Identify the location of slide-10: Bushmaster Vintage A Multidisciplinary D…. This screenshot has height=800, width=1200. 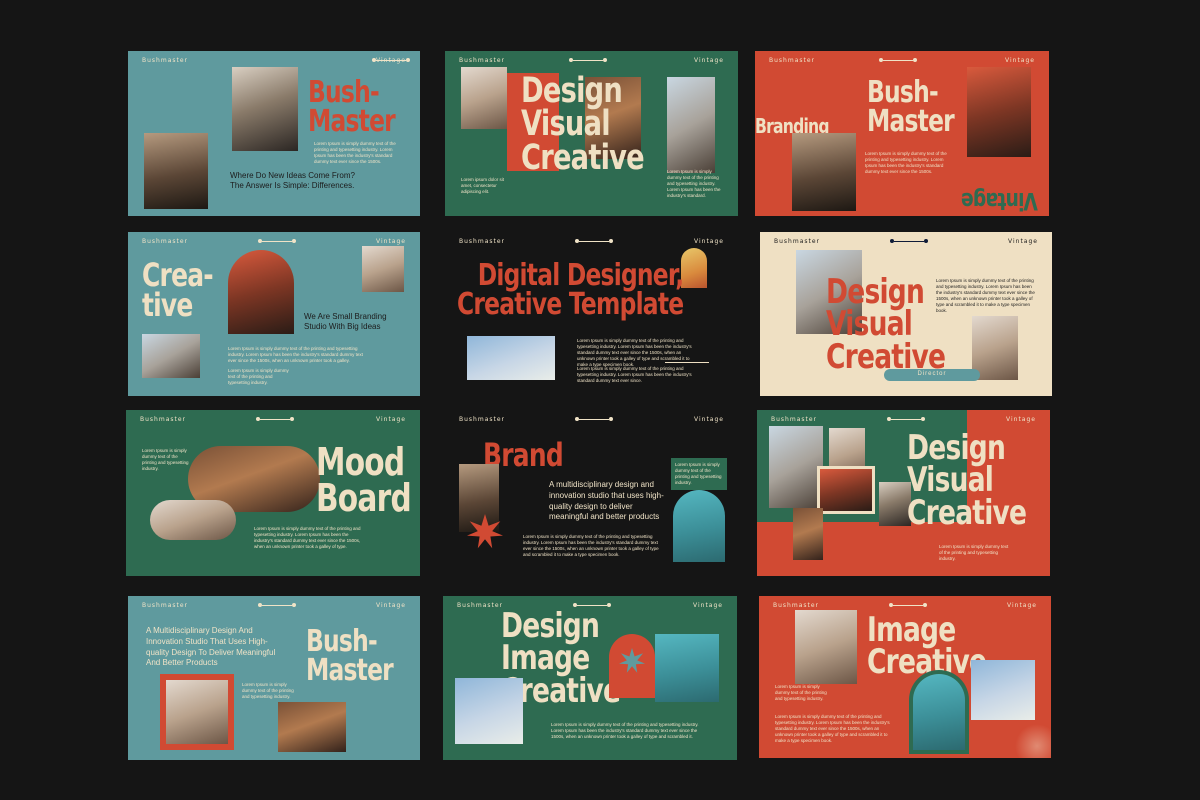
(274, 678).